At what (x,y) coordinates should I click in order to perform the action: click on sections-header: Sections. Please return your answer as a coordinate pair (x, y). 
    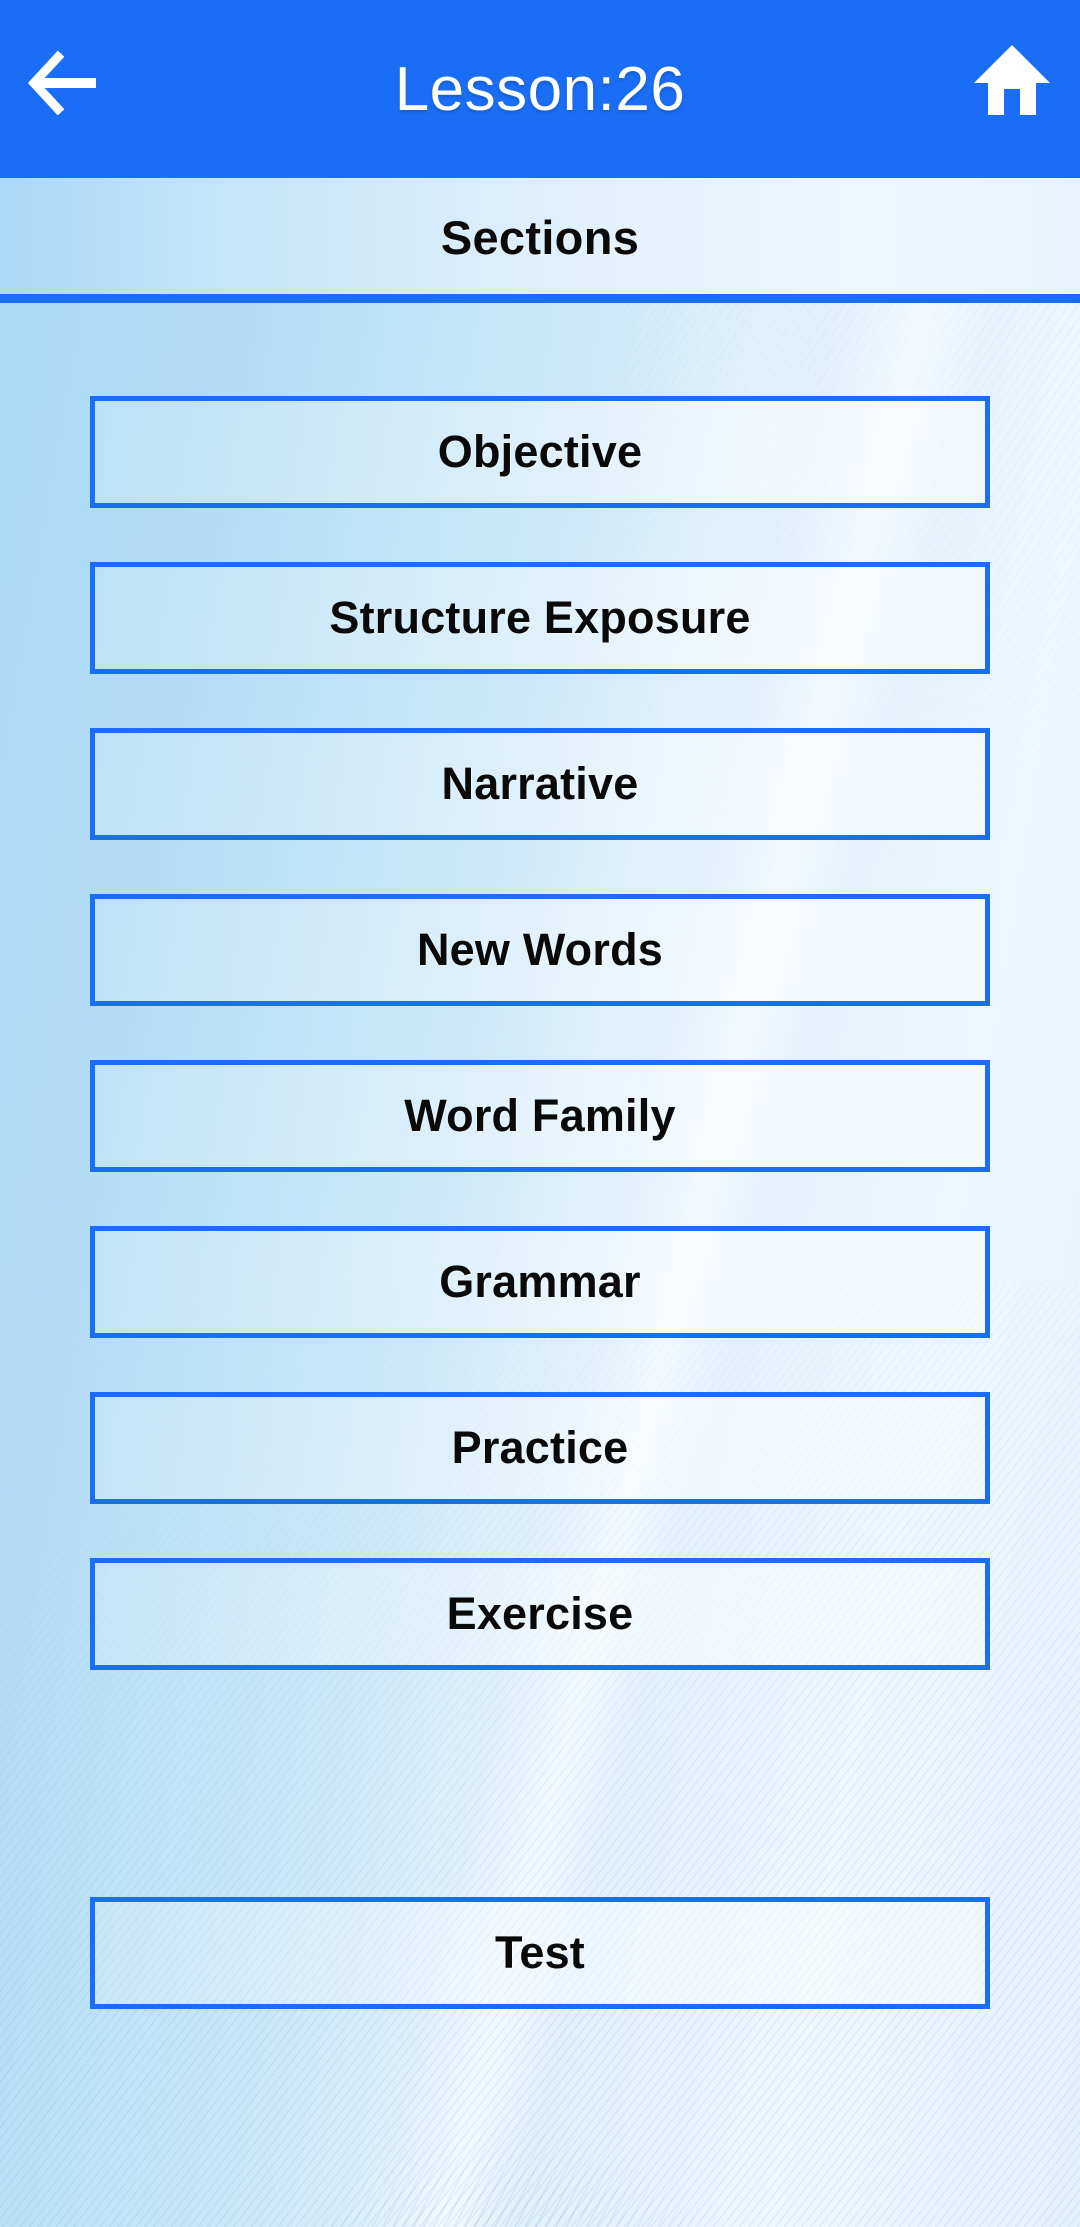
    Looking at the image, I should click on (540, 237).